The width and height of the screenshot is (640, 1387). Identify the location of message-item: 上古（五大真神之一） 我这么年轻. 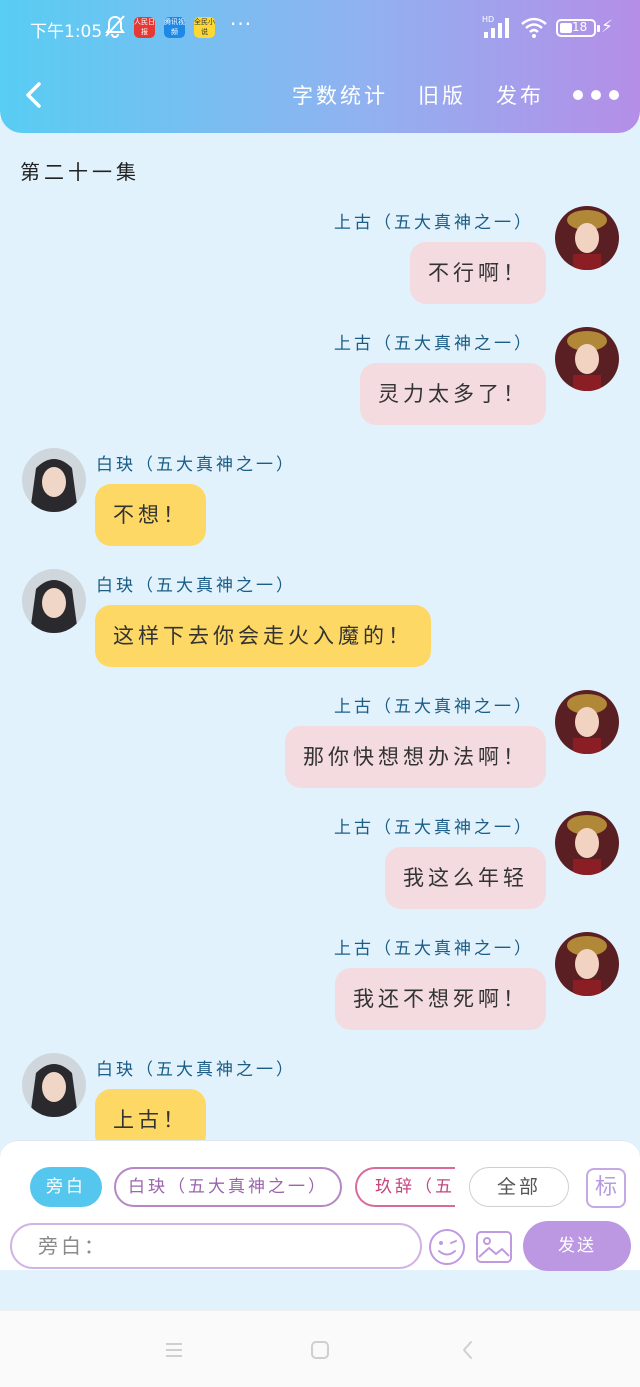
(320, 870).